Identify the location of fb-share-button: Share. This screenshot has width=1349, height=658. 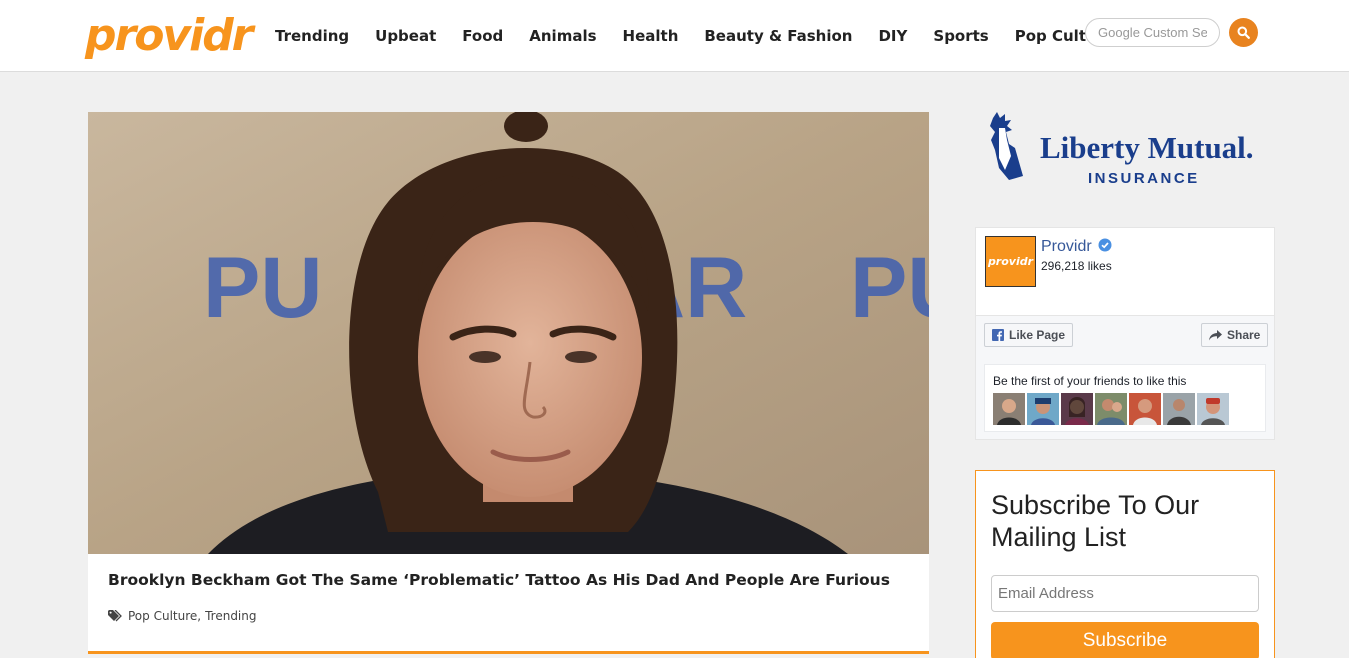
(1235, 335).